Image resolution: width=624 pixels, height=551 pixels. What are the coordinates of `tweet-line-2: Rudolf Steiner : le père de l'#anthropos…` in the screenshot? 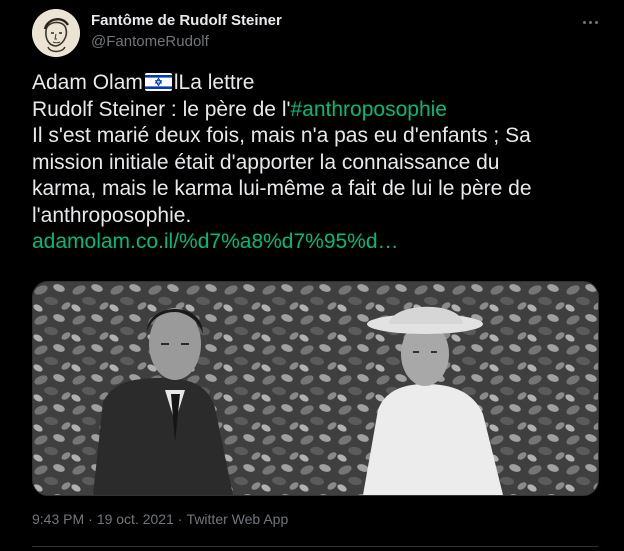 It's located at (315, 110).